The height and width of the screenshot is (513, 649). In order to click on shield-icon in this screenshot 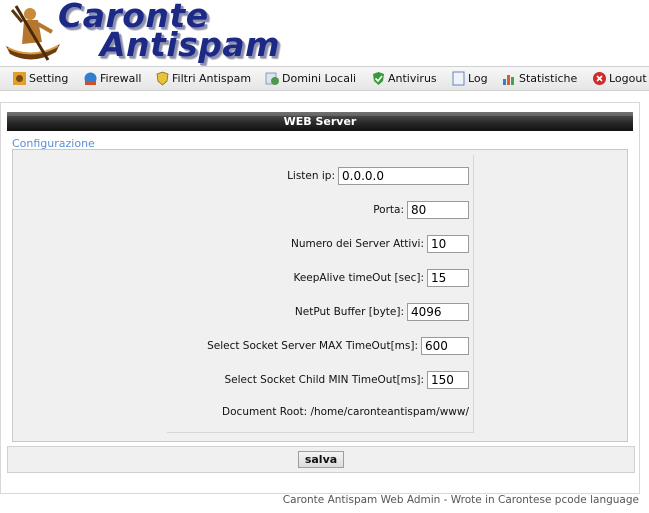, I will do `click(162, 78)`.